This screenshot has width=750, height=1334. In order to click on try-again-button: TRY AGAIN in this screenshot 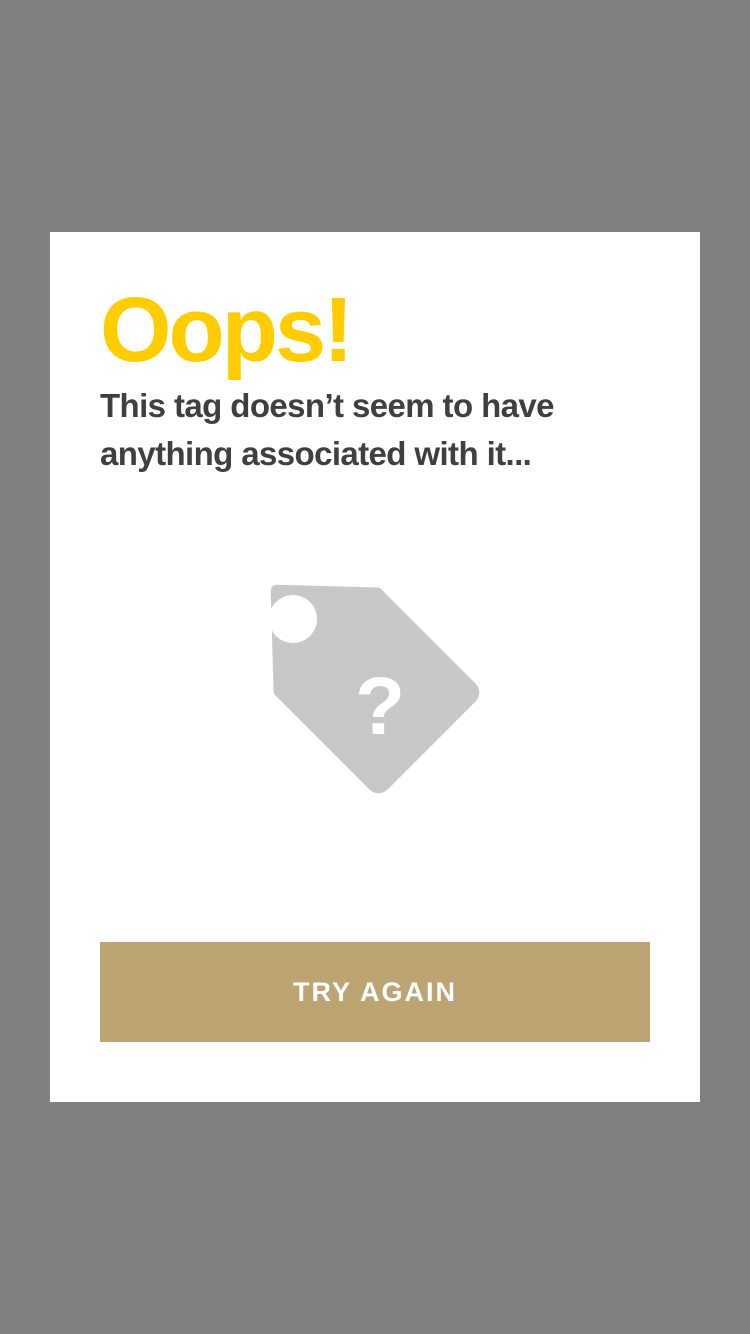, I will do `click(375, 992)`.